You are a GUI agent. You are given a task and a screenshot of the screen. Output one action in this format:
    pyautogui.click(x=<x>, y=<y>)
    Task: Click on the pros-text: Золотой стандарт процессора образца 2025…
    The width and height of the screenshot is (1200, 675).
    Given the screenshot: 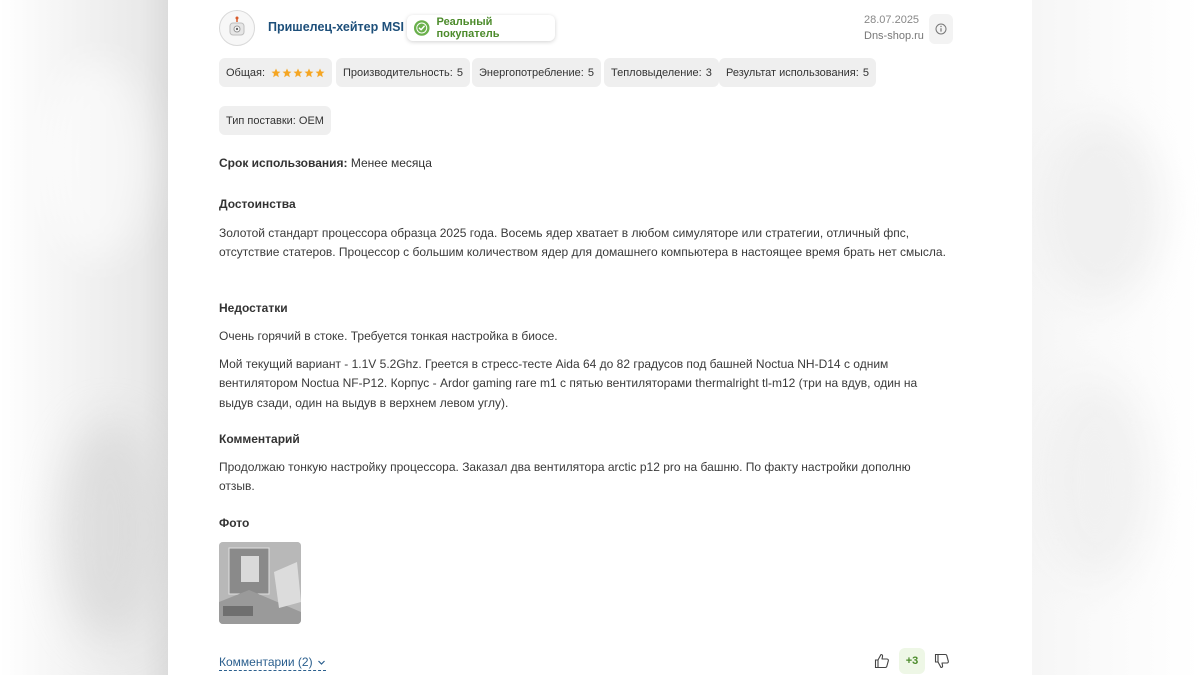 What is the action you would take?
    pyautogui.click(x=582, y=243)
    